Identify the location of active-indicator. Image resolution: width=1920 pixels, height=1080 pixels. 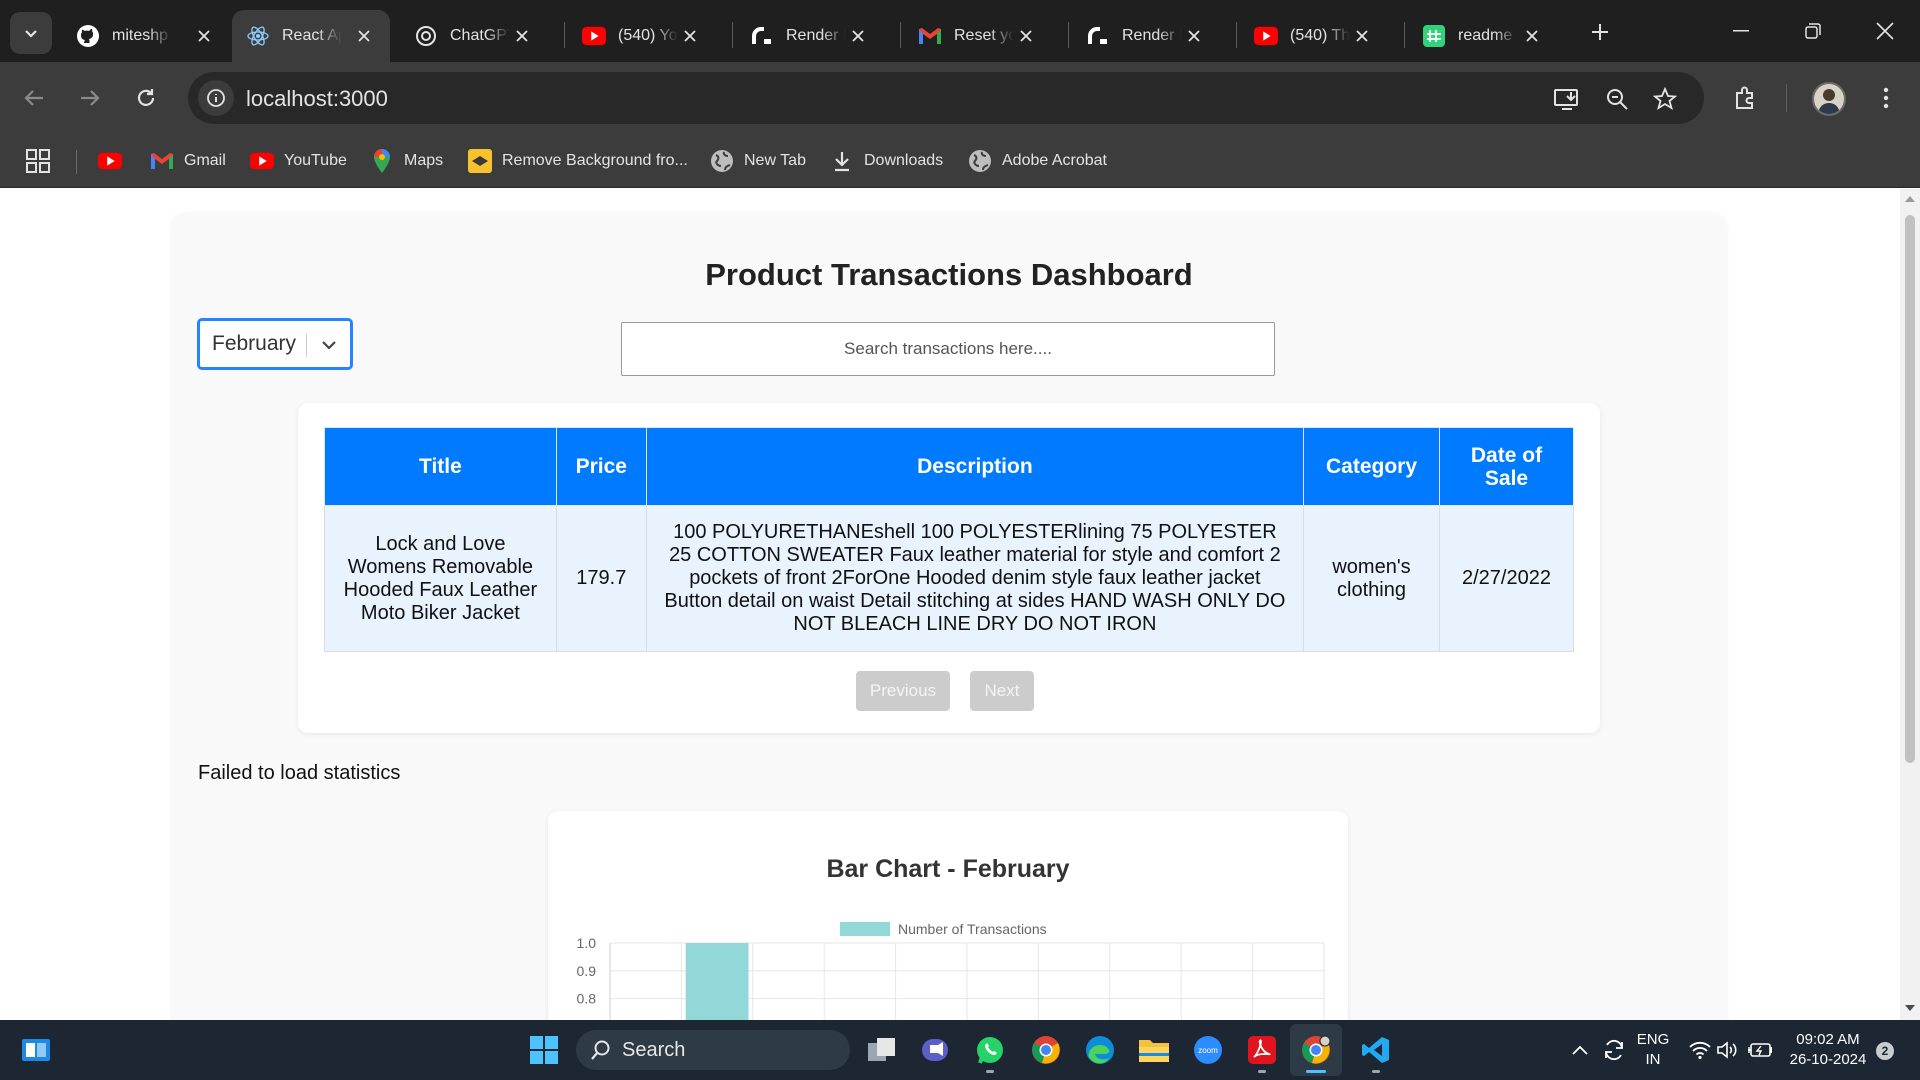
(1316, 1071).